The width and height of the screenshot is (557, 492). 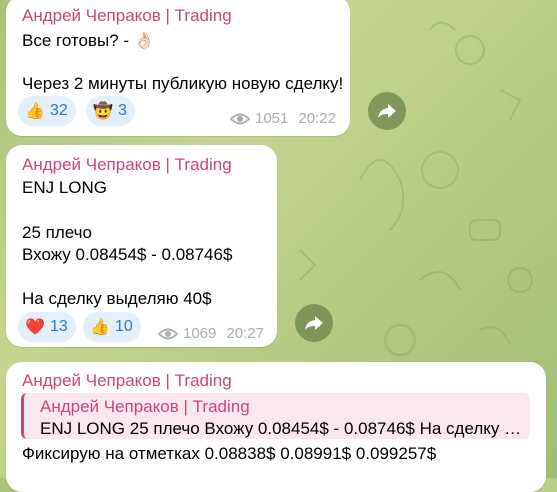 I want to click on message-time: 20:27, so click(x=245, y=333).